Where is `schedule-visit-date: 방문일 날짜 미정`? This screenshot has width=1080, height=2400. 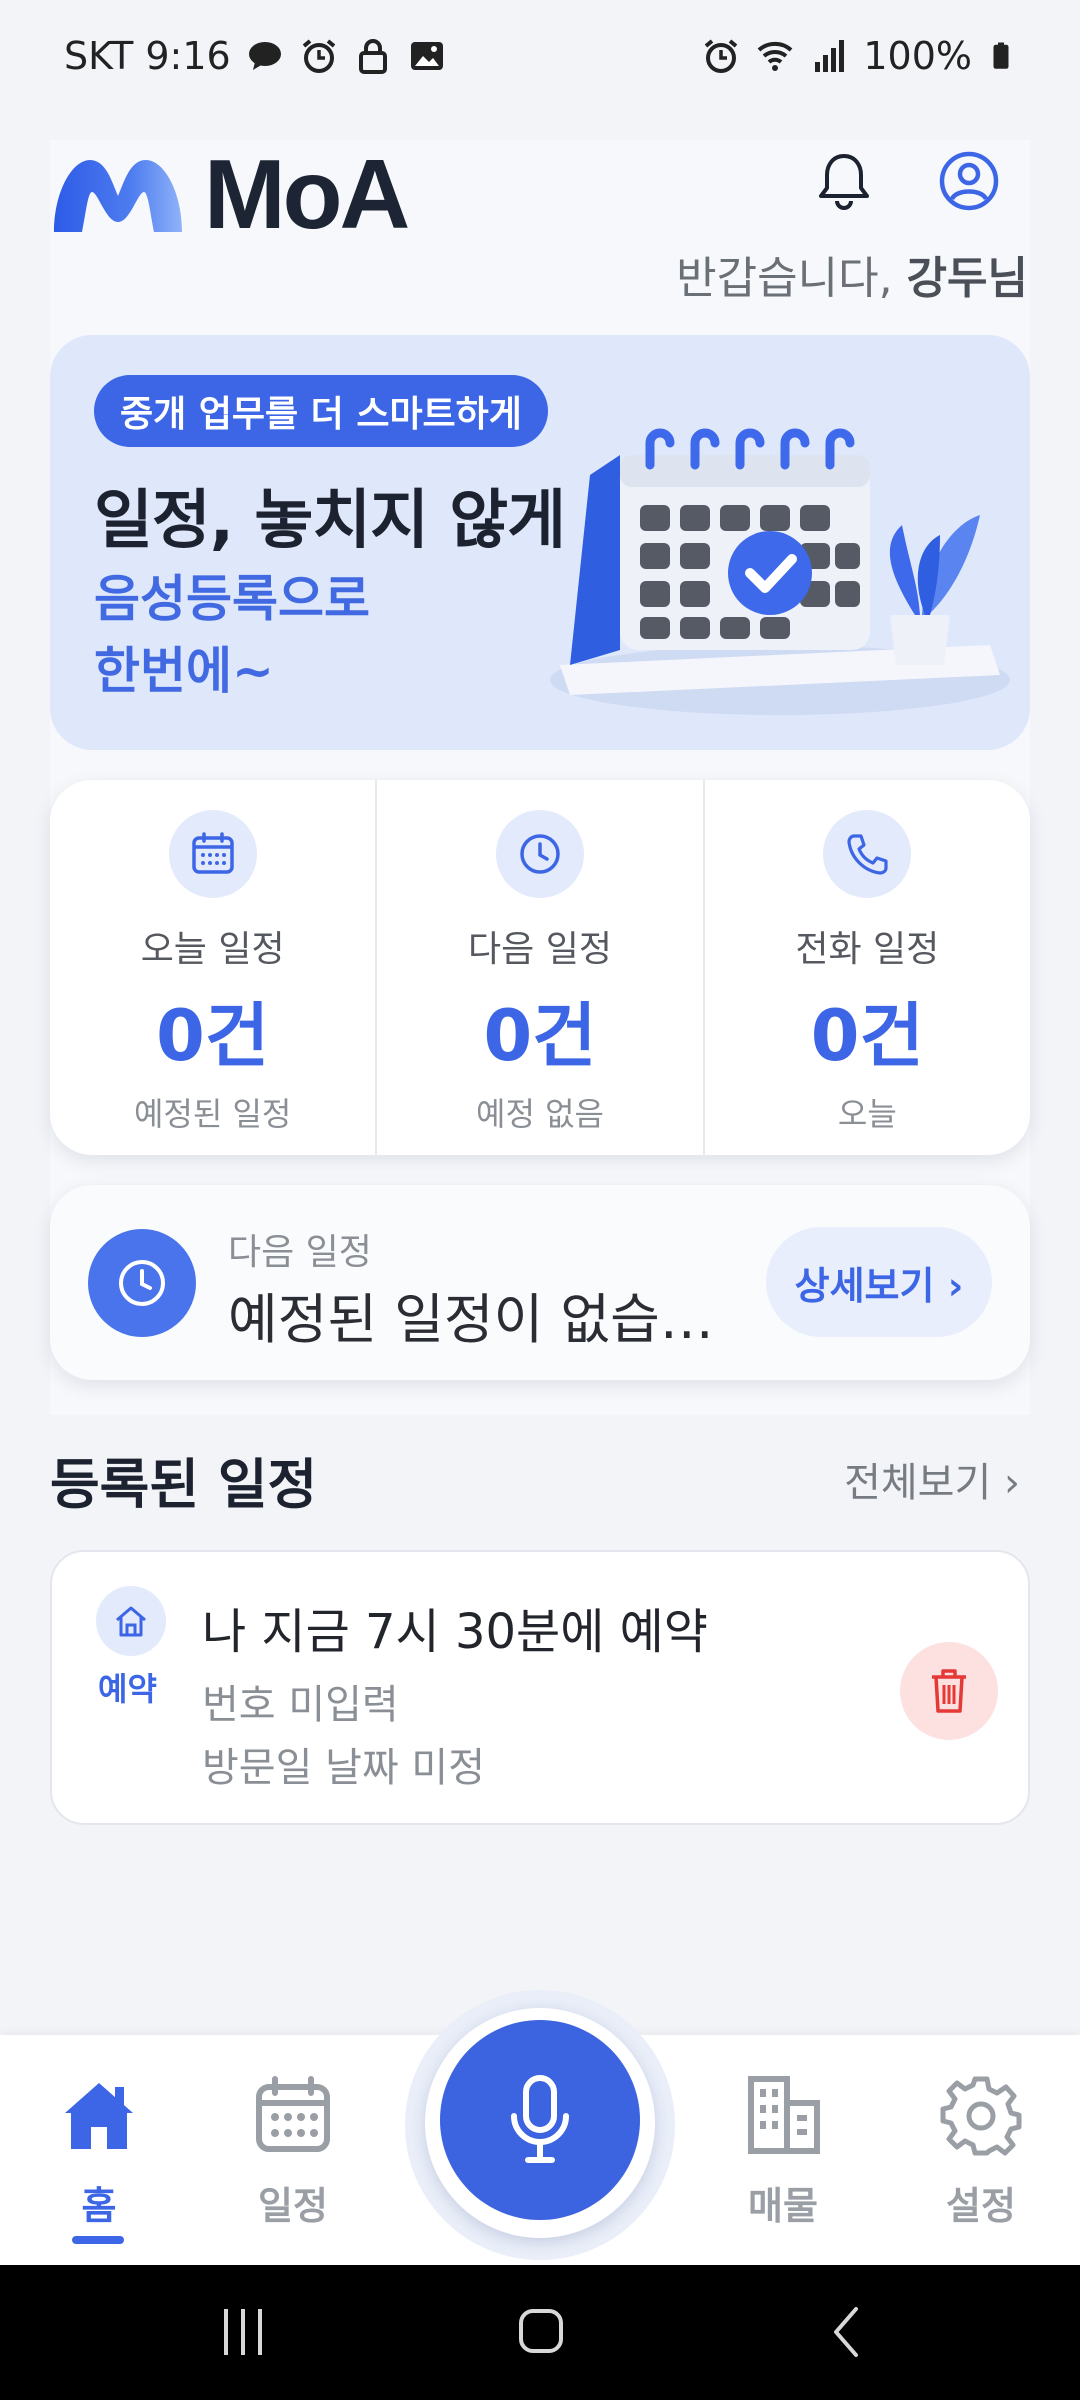
schedule-visit-date: 방문일 날짜 미정 is located at coordinates (344, 1768).